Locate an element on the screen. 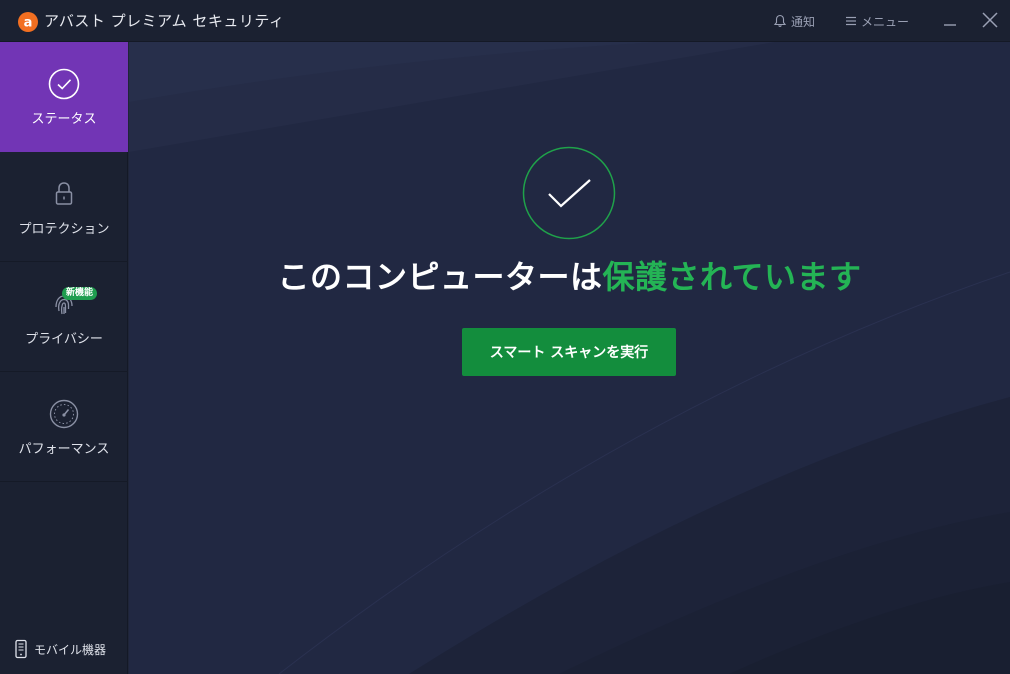 This screenshot has width=1010, height=674. close-button is located at coordinates (990, 20).